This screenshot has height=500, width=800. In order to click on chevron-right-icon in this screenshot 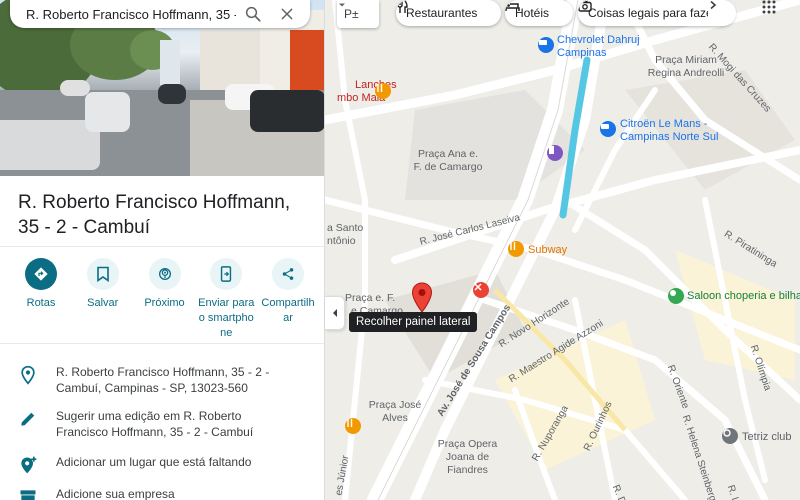, I will do `click(713, 5)`.